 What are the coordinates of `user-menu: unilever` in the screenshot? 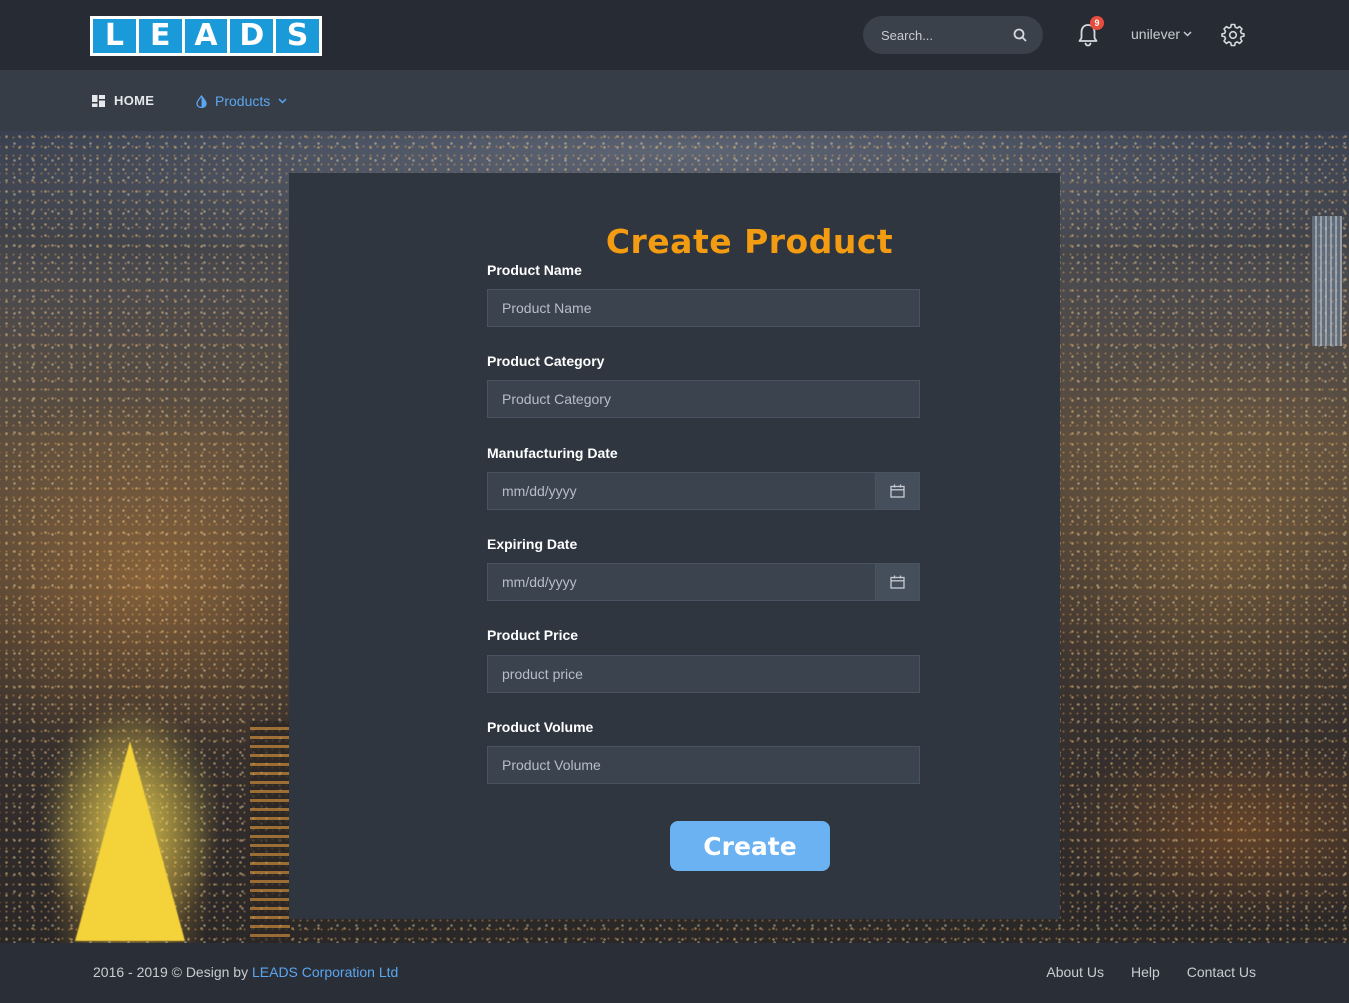 It's located at (1161, 34).